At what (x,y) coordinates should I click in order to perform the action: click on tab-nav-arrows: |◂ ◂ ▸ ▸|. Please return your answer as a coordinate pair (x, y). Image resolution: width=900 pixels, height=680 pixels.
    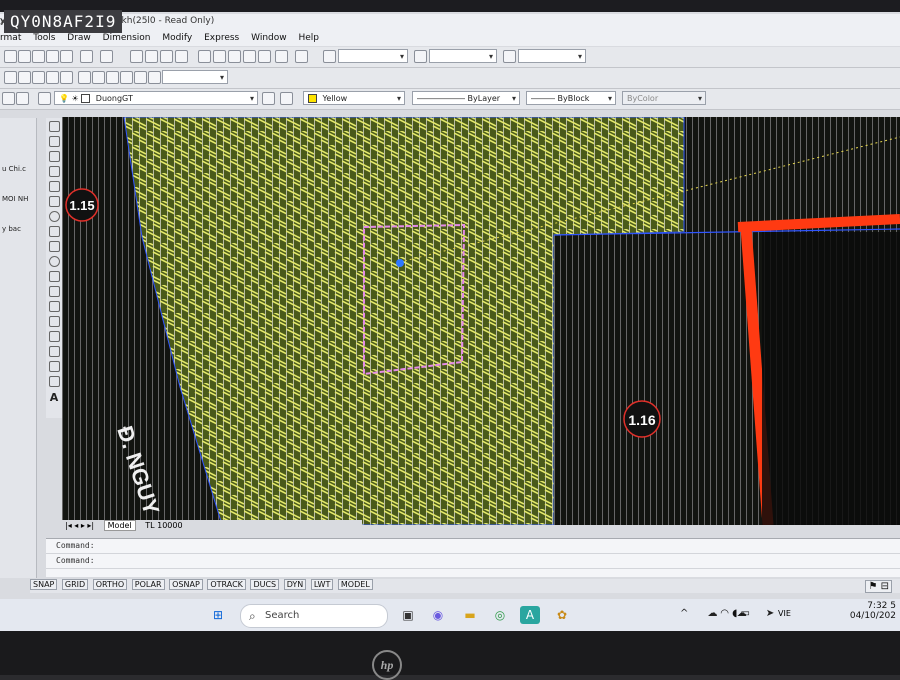
    Looking at the image, I should click on (79, 525).